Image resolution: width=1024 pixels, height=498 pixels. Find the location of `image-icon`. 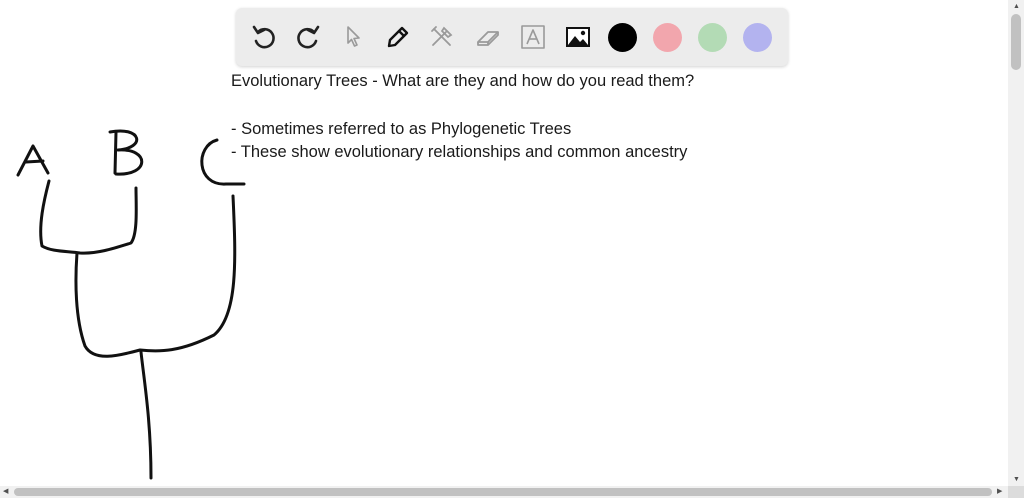

image-icon is located at coordinates (578, 37).